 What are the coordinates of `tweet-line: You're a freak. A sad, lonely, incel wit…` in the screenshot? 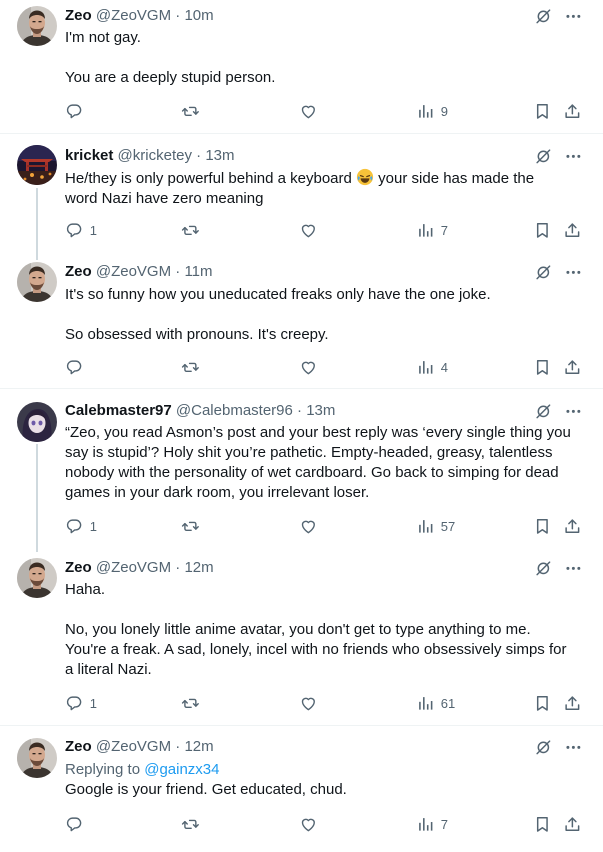 It's located at (316, 649).